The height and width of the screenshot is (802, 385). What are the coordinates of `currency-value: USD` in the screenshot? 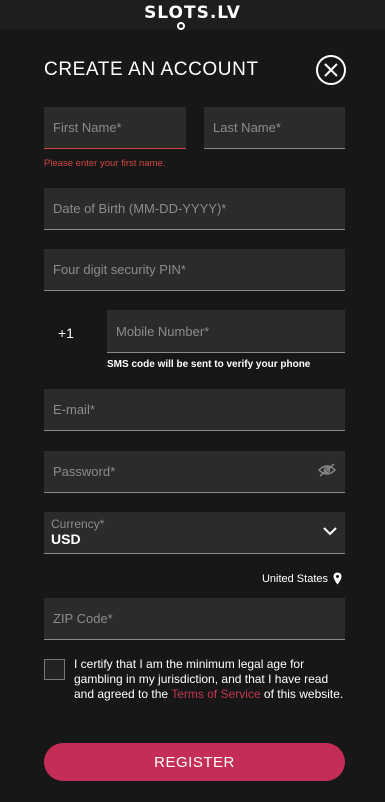 It's located at (66, 539).